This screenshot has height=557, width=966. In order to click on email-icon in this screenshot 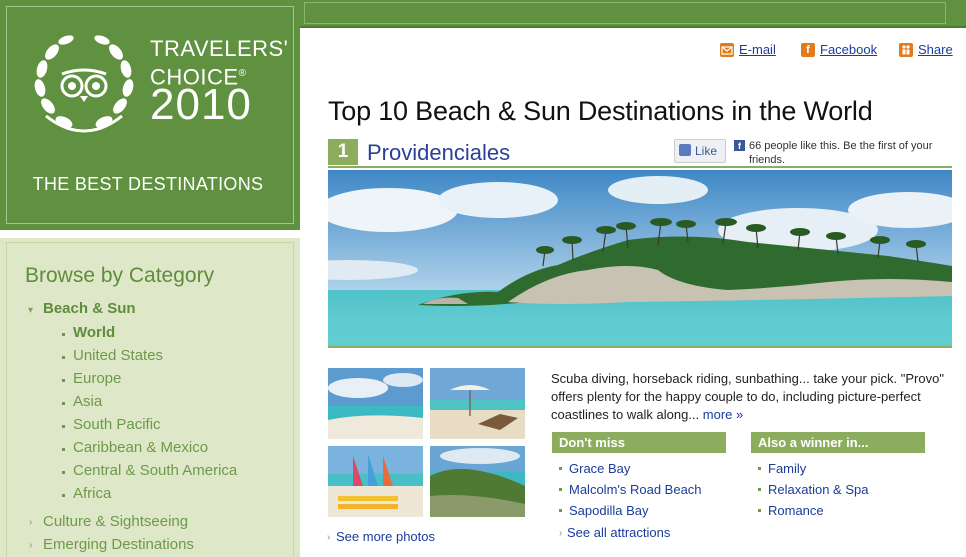, I will do `click(727, 50)`.